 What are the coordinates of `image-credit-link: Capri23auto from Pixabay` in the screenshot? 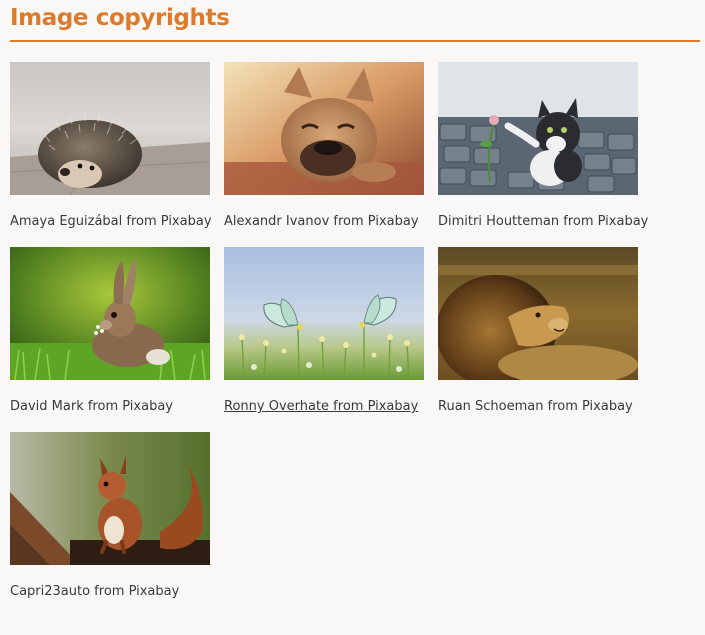 It's located at (94, 592).